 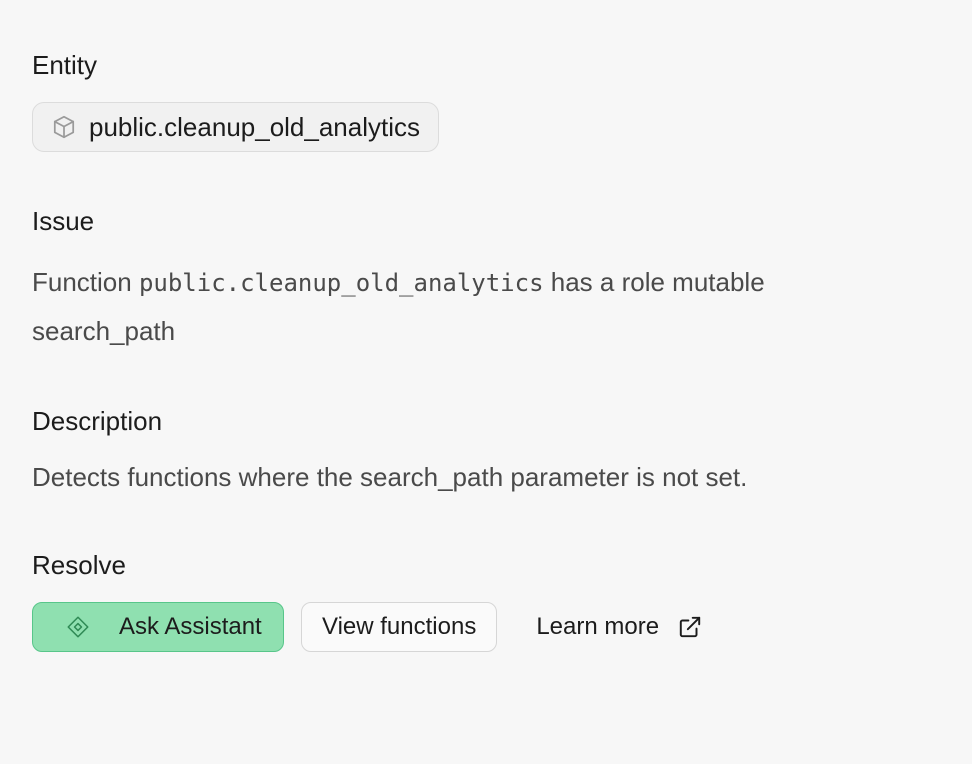 I want to click on view-functions-label: View functions, so click(x=399, y=626).